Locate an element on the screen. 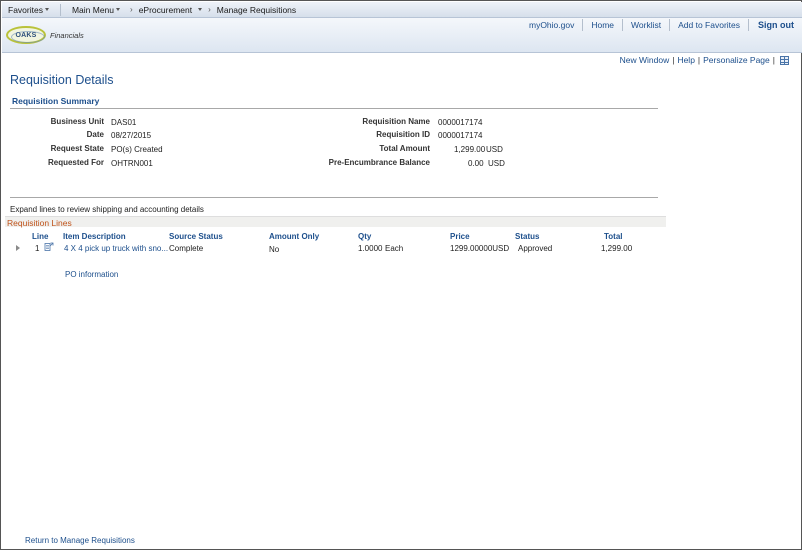  page-utility-links: New Window | Help | Personalize Page | is located at coordinates (704, 60).